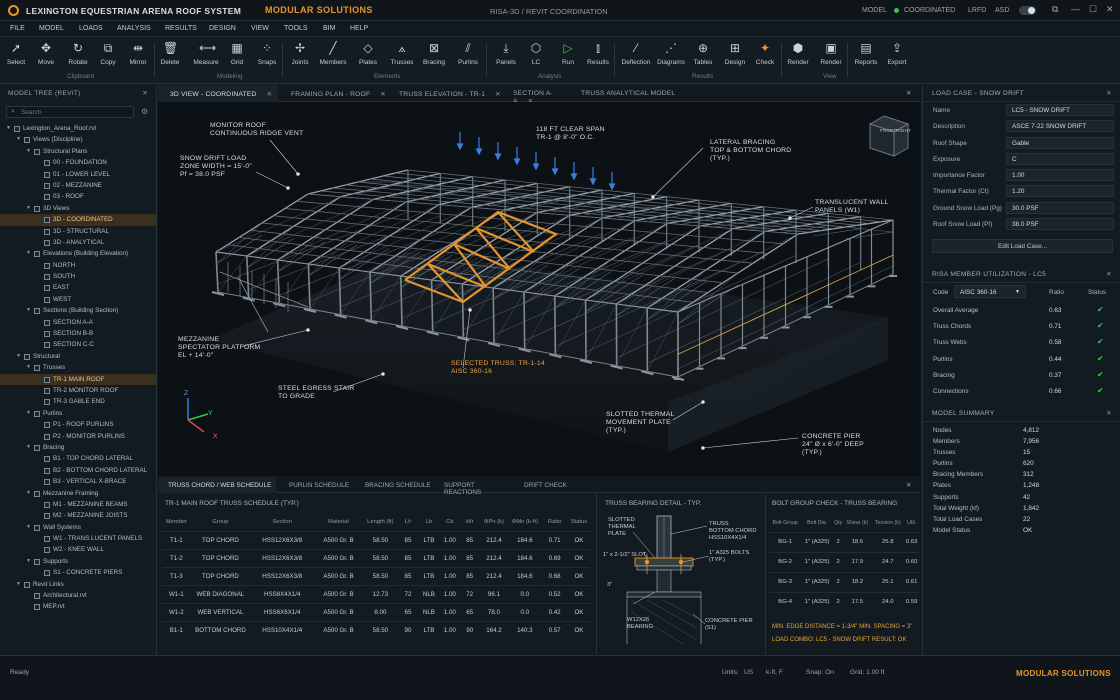  What do you see at coordinates (78, 356) in the screenshot?
I see `tree-item: ▼ Structural` at bounding box center [78, 356].